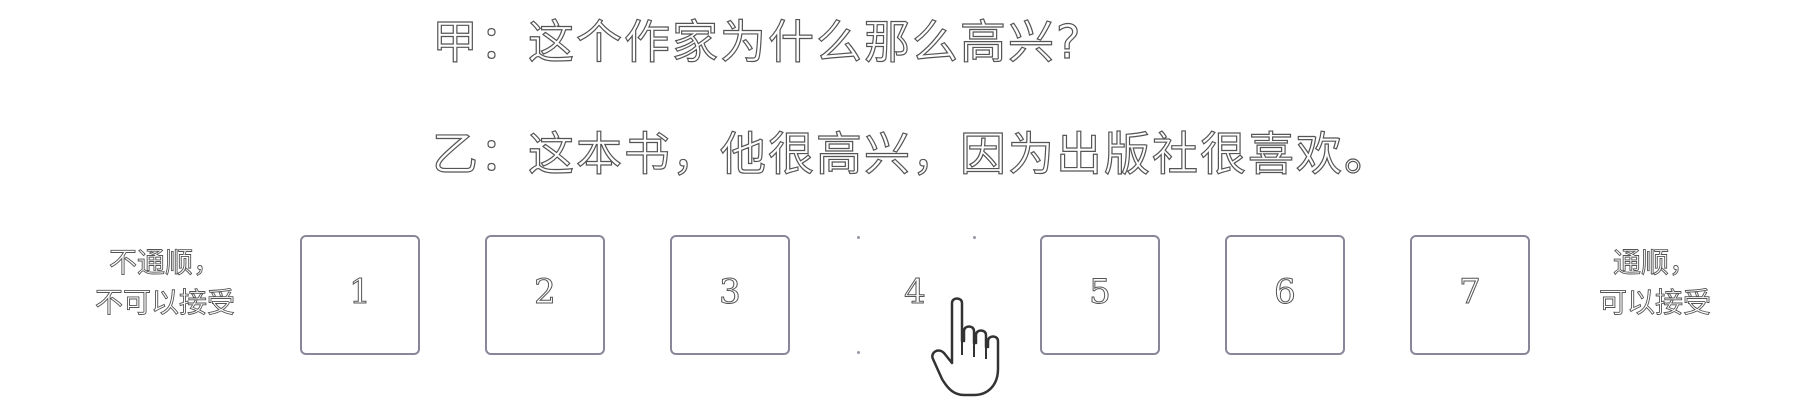 Image resolution: width=1800 pixels, height=401 pixels. What do you see at coordinates (1655, 283) in the screenshot?
I see `scale-right-label: 通顺， 可以接受` at bounding box center [1655, 283].